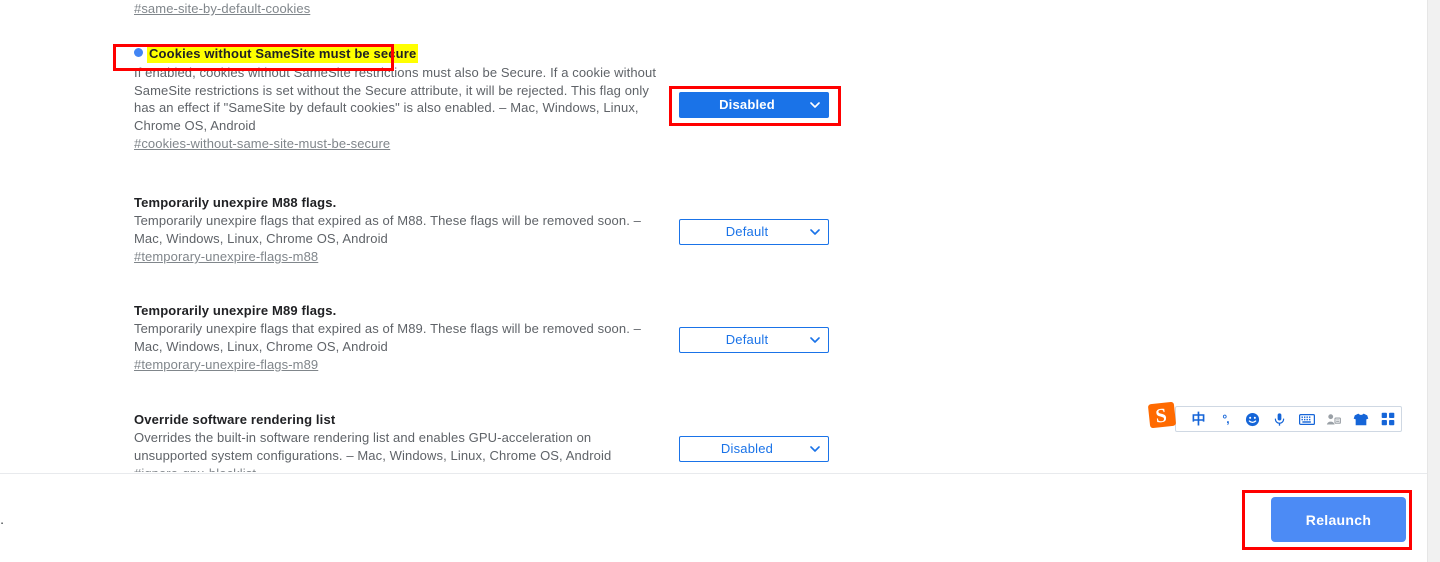  What do you see at coordinates (138, 53) in the screenshot?
I see `modified-flag-bullet-icon` at bounding box center [138, 53].